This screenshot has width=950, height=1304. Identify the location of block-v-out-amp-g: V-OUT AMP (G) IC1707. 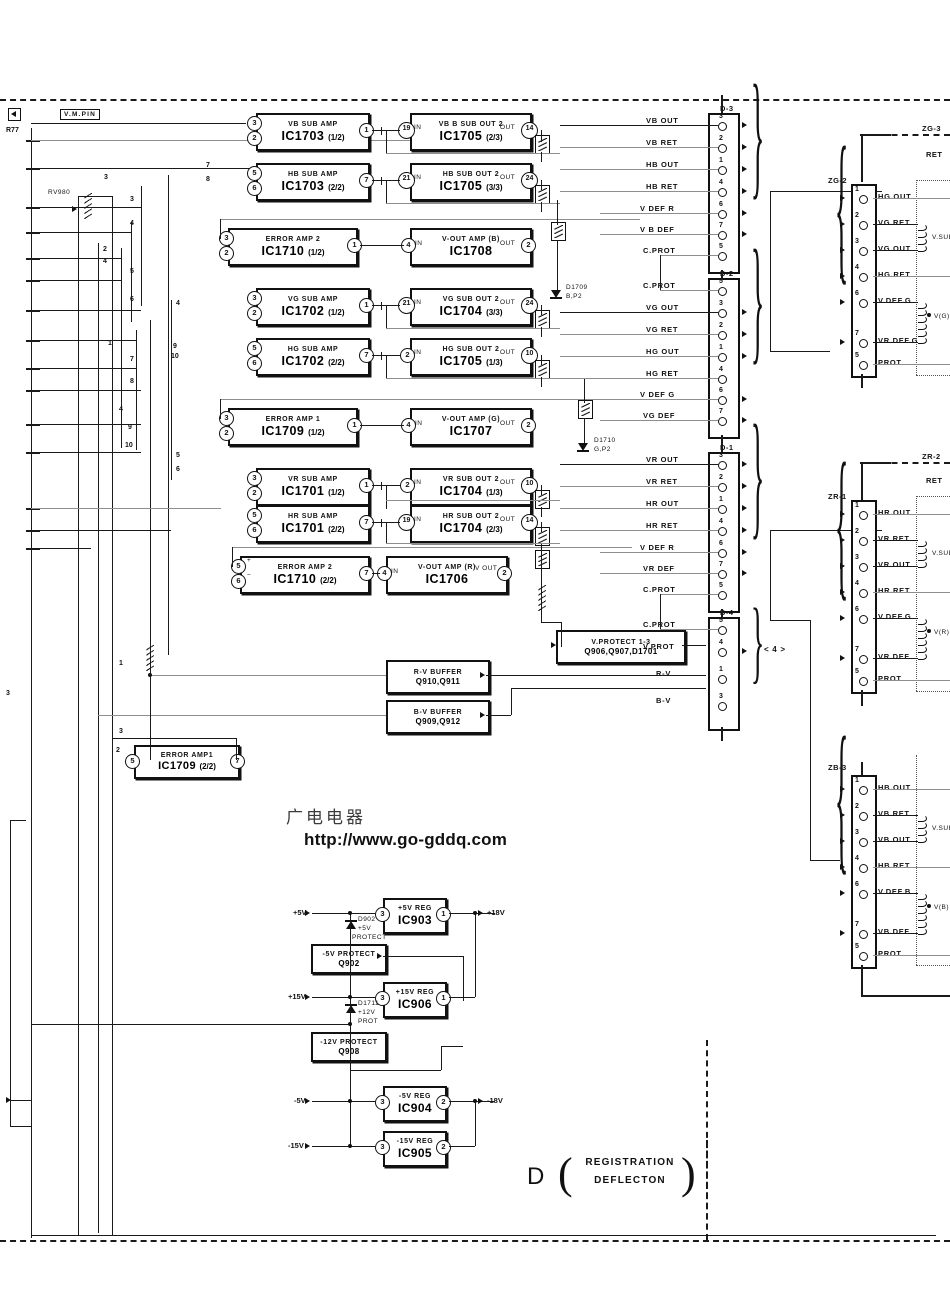
(471, 427).